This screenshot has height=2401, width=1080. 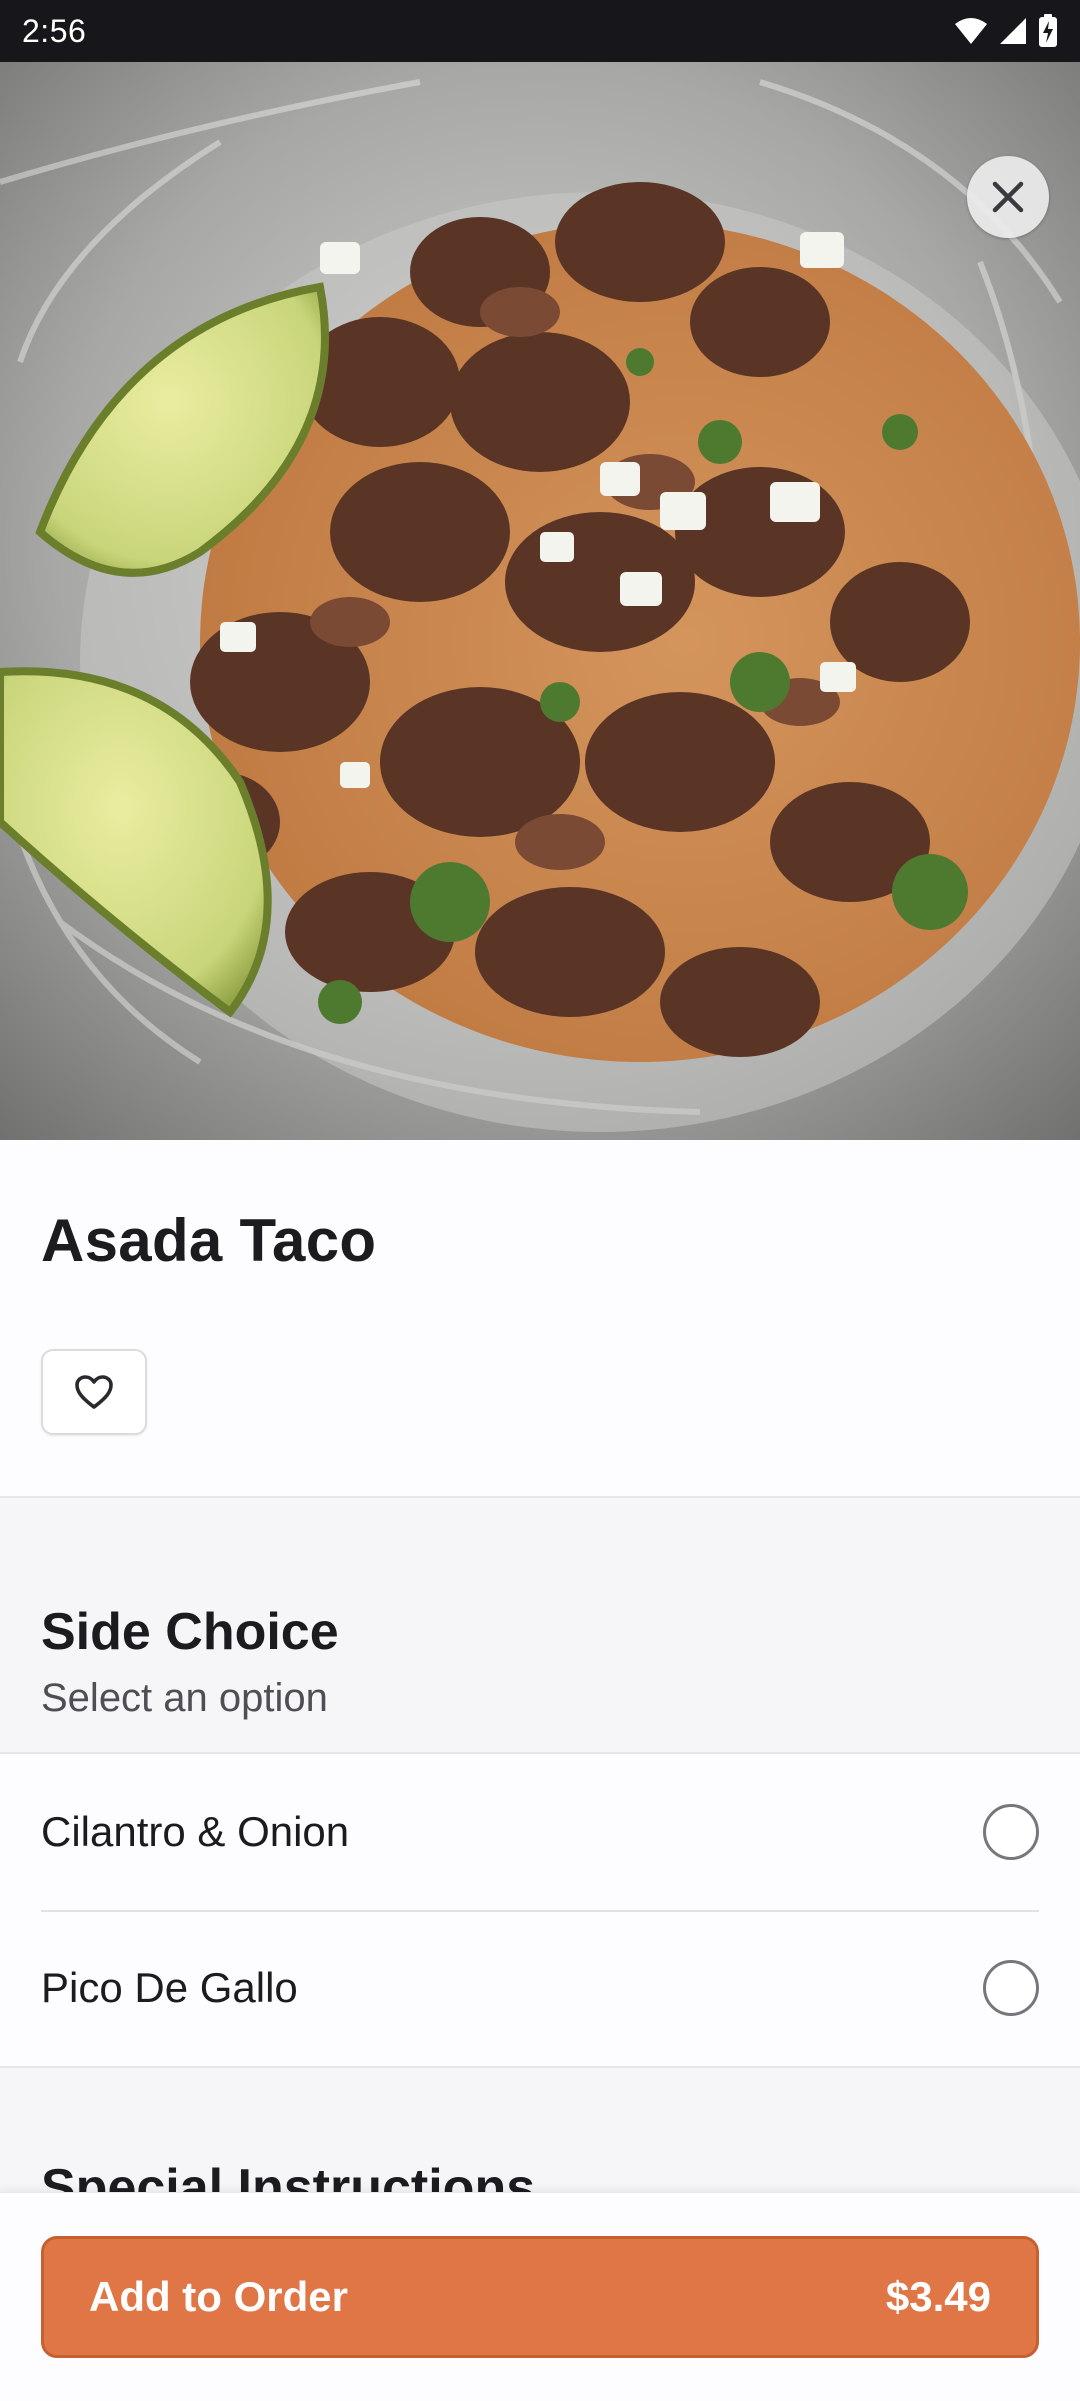 I want to click on side-choice-header: Side Choice Select an option, so click(x=190, y=1661).